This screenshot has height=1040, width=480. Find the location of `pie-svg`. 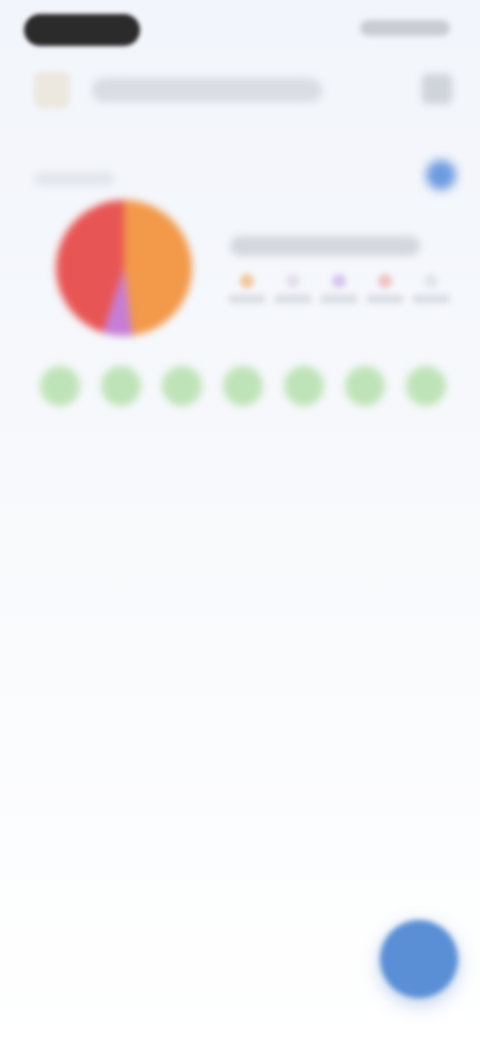

pie-svg is located at coordinates (124, 268).